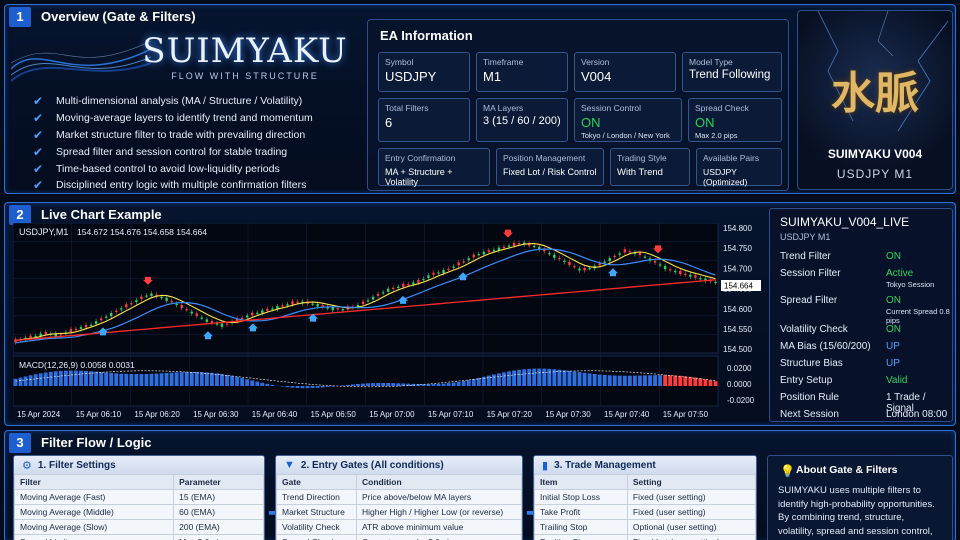 This screenshot has height=540, width=960. Describe the element at coordinates (503, 108) in the screenshot. I see `ea-ma-layers-label: MA Layers` at that location.